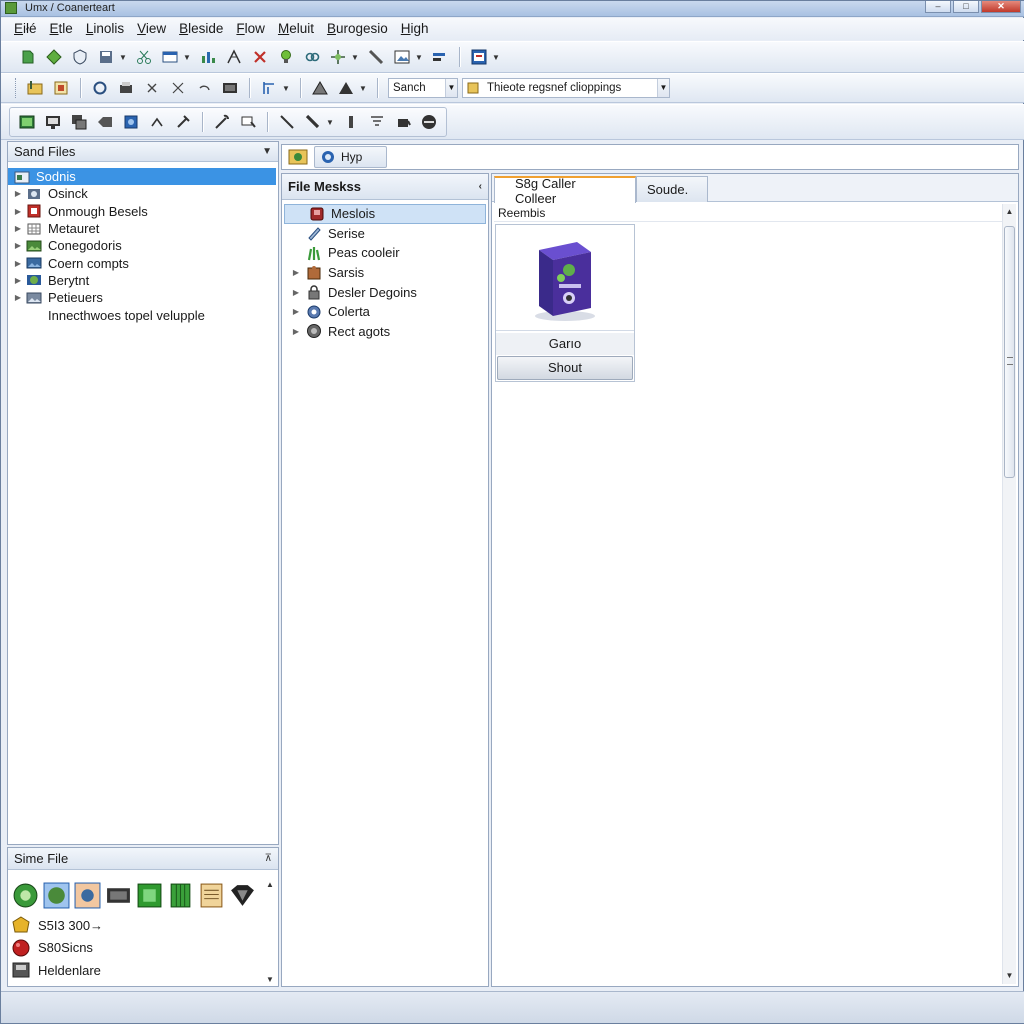 The width and height of the screenshot is (1024, 1024). What do you see at coordinates (338, 57) in the screenshot?
I see `crosshair-icon` at bounding box center [338, 57].